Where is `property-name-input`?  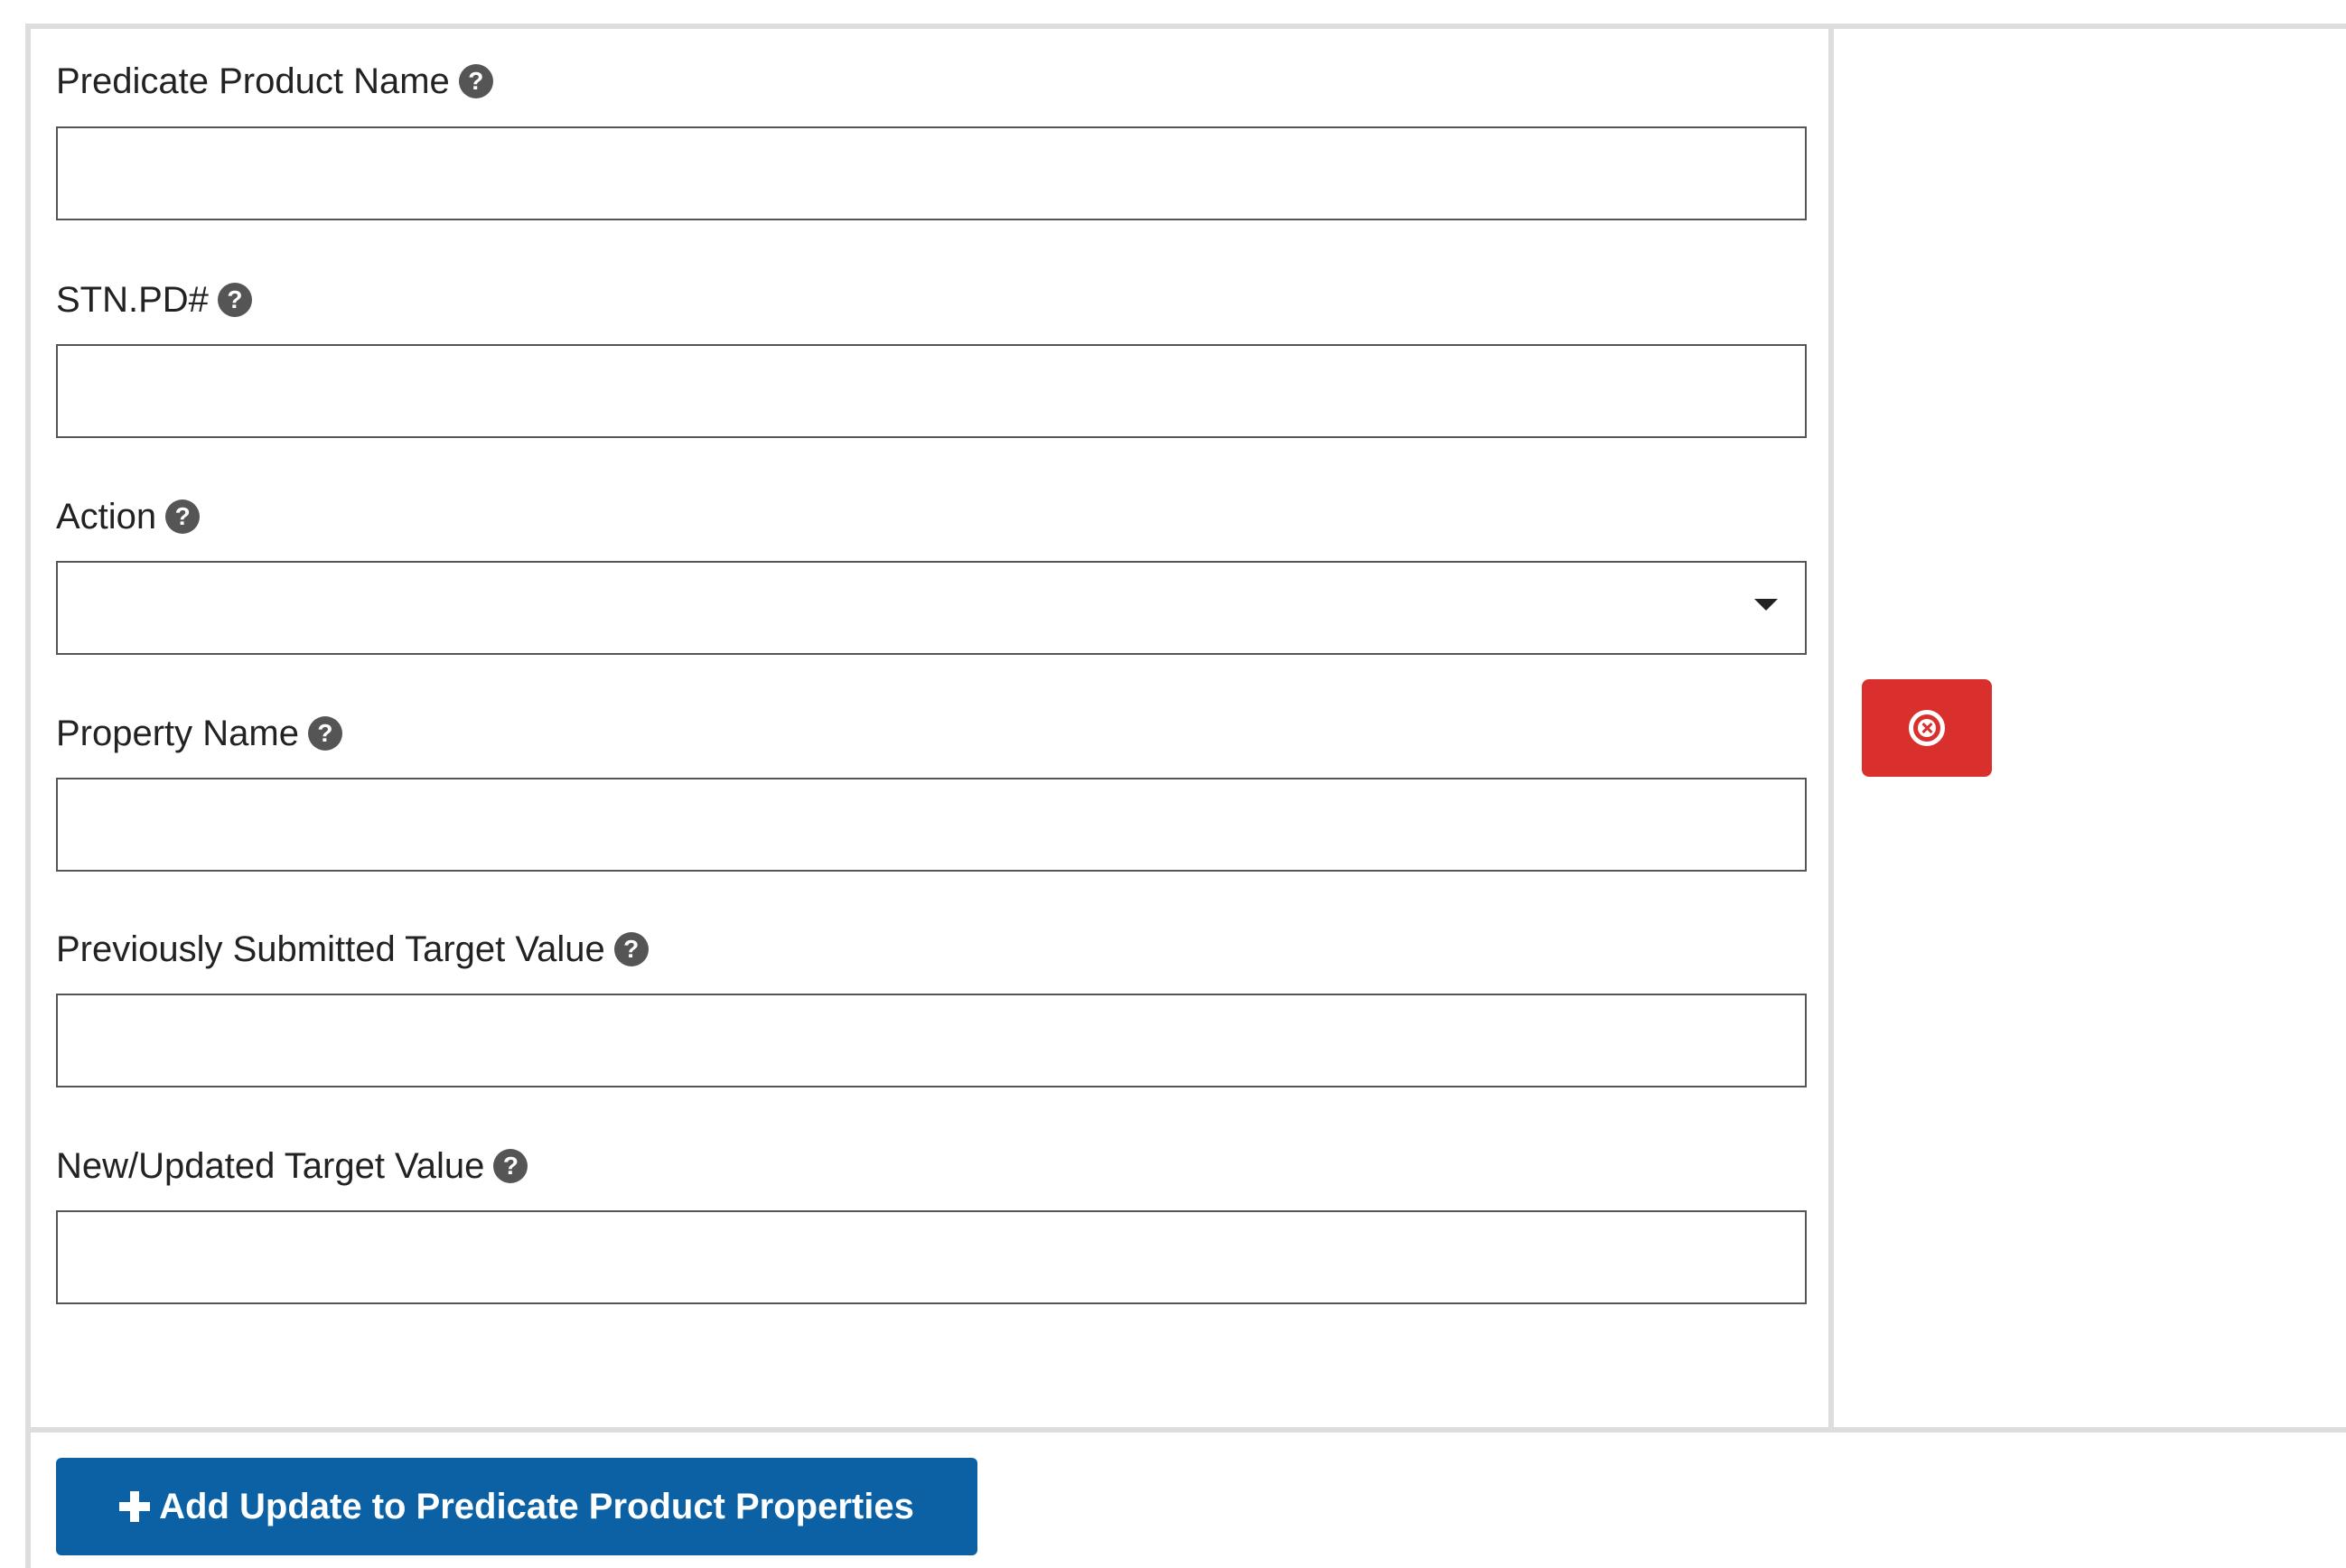 property-name-input is located at coordinates (931, 825).